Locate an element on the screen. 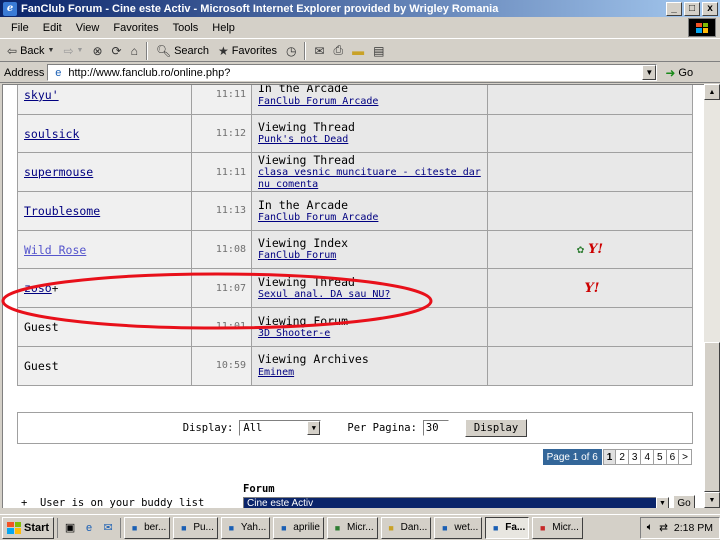 Image resolution: width=720 pixels, height=540 pixels. address-input: e http://www.fanclub.ro/online.php? ▼ is located at coordinates (352, 72).